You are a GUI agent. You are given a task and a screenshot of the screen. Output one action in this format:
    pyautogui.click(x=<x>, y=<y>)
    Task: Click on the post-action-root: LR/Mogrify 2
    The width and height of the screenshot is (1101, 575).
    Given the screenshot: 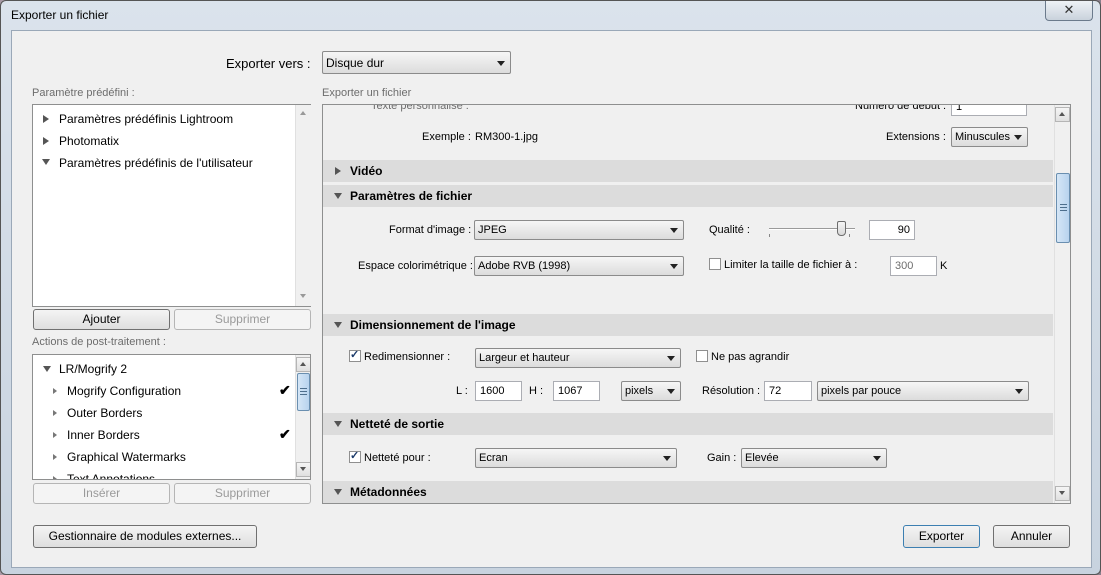 What is the action you would take?
    pyautogui.click(x=93, y=369)
    